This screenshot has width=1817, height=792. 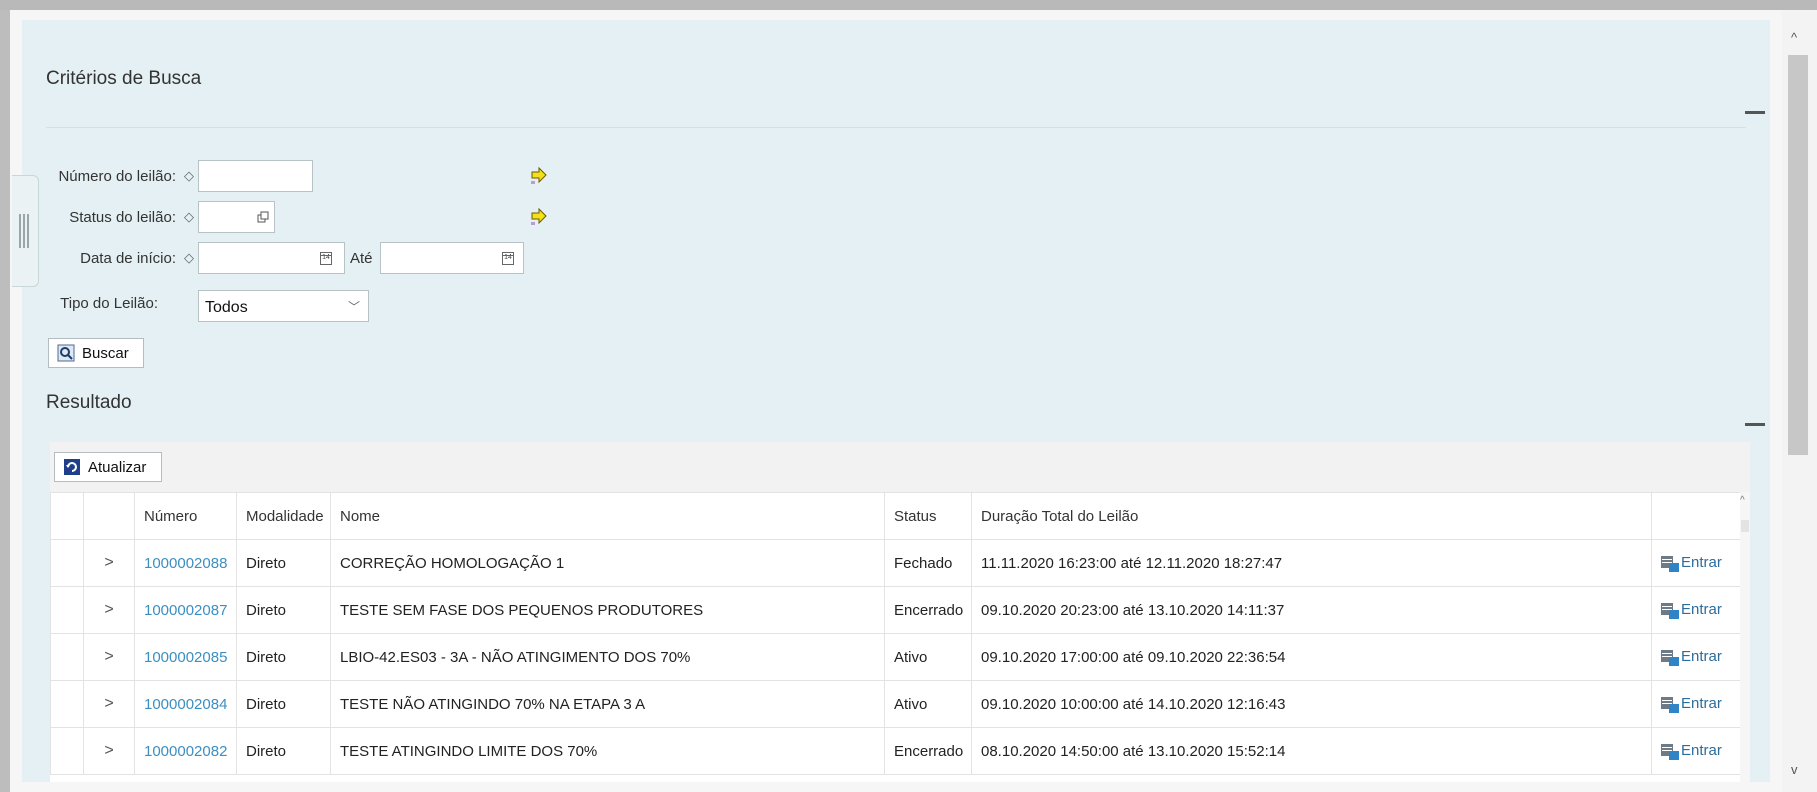 What do you see at coordinates (1755, 424) in the screenshot?
I see `resultado-collapse-button` at bounding box center [1755, 424].